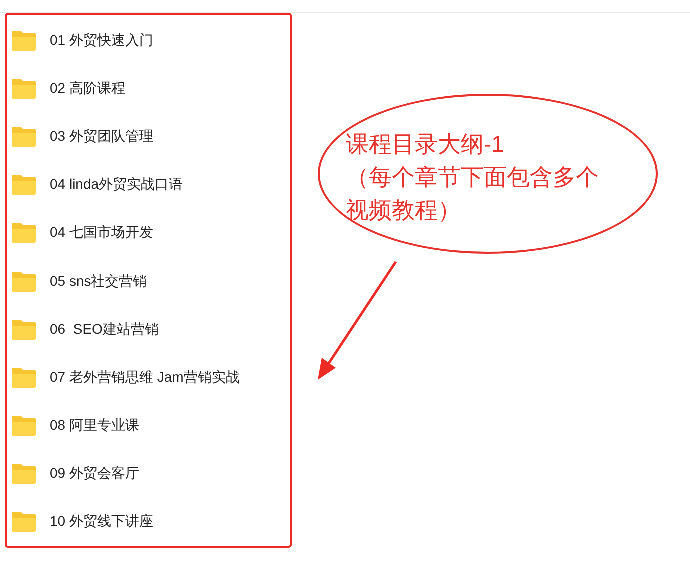 Image resolution: width=690 pixels, height=564 pixels. What do you see at coordinates (426, 144) in the screenshot?
I see `callout-text: 课程目录大纲-1` at bounding box center [426, 144].